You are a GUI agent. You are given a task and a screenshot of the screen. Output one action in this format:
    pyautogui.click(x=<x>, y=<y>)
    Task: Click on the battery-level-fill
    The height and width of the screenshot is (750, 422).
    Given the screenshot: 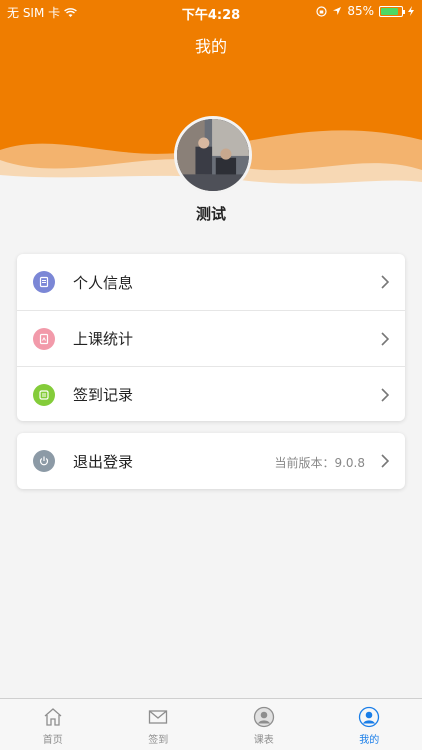 What is the action you would take?
    pyautogui.click(x=389, y=11)
    